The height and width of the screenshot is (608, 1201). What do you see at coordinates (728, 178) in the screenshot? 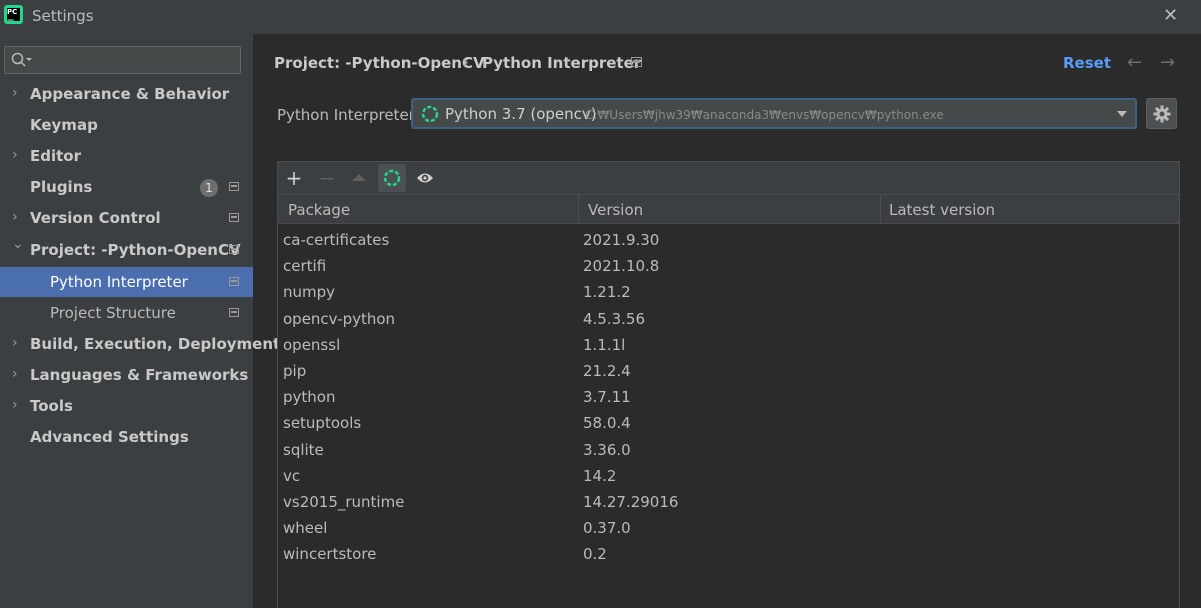
I see `packages-toolbar: + −` at bounding box center [728, 178].